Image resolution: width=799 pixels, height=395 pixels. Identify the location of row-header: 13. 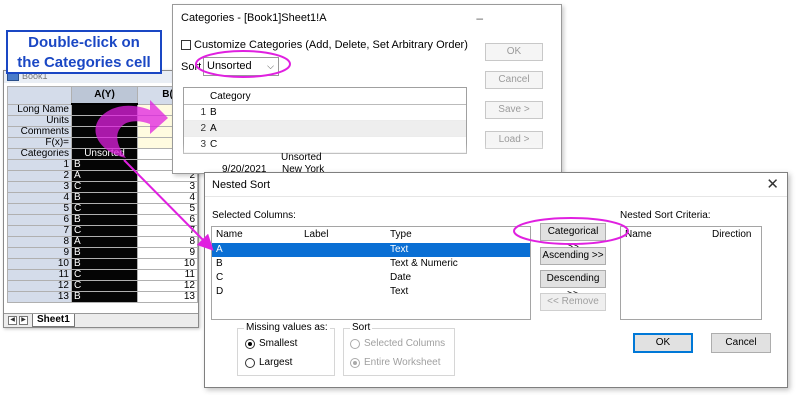
(39, 296).